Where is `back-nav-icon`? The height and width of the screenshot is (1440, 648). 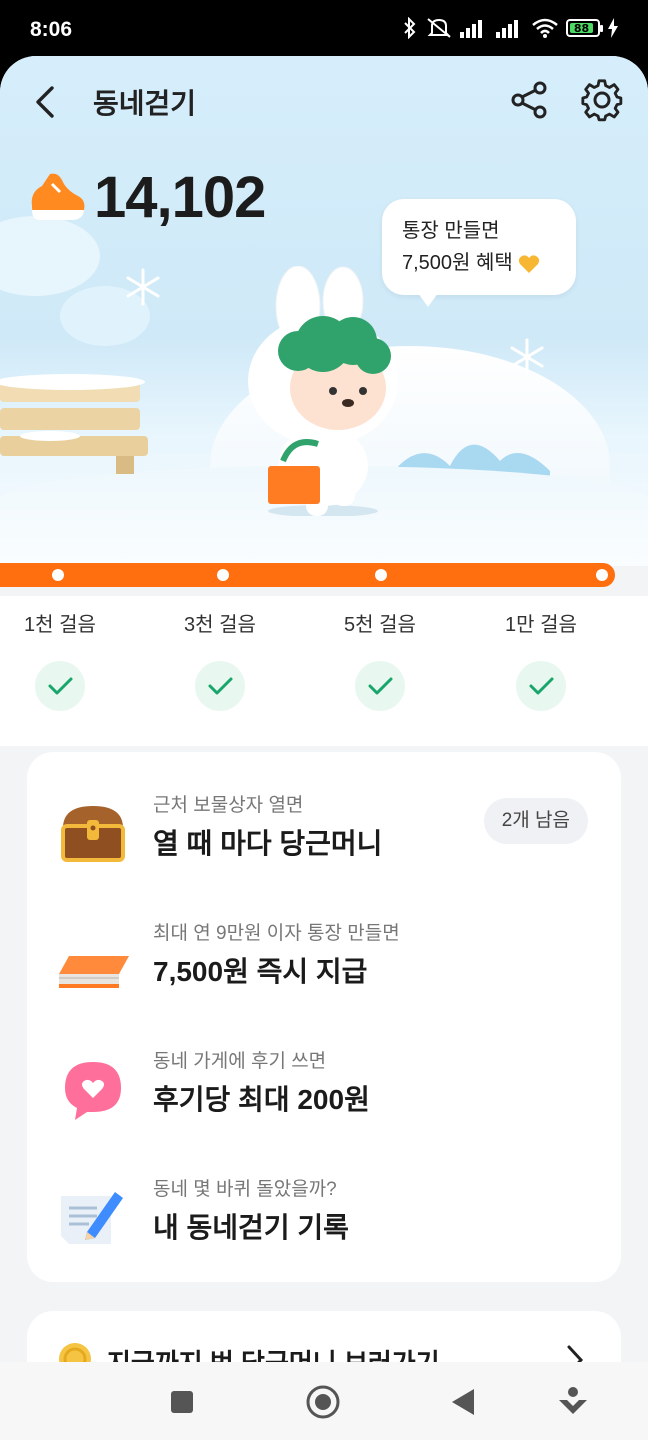
back-nav-icon is located at coordinates (464, 1402).